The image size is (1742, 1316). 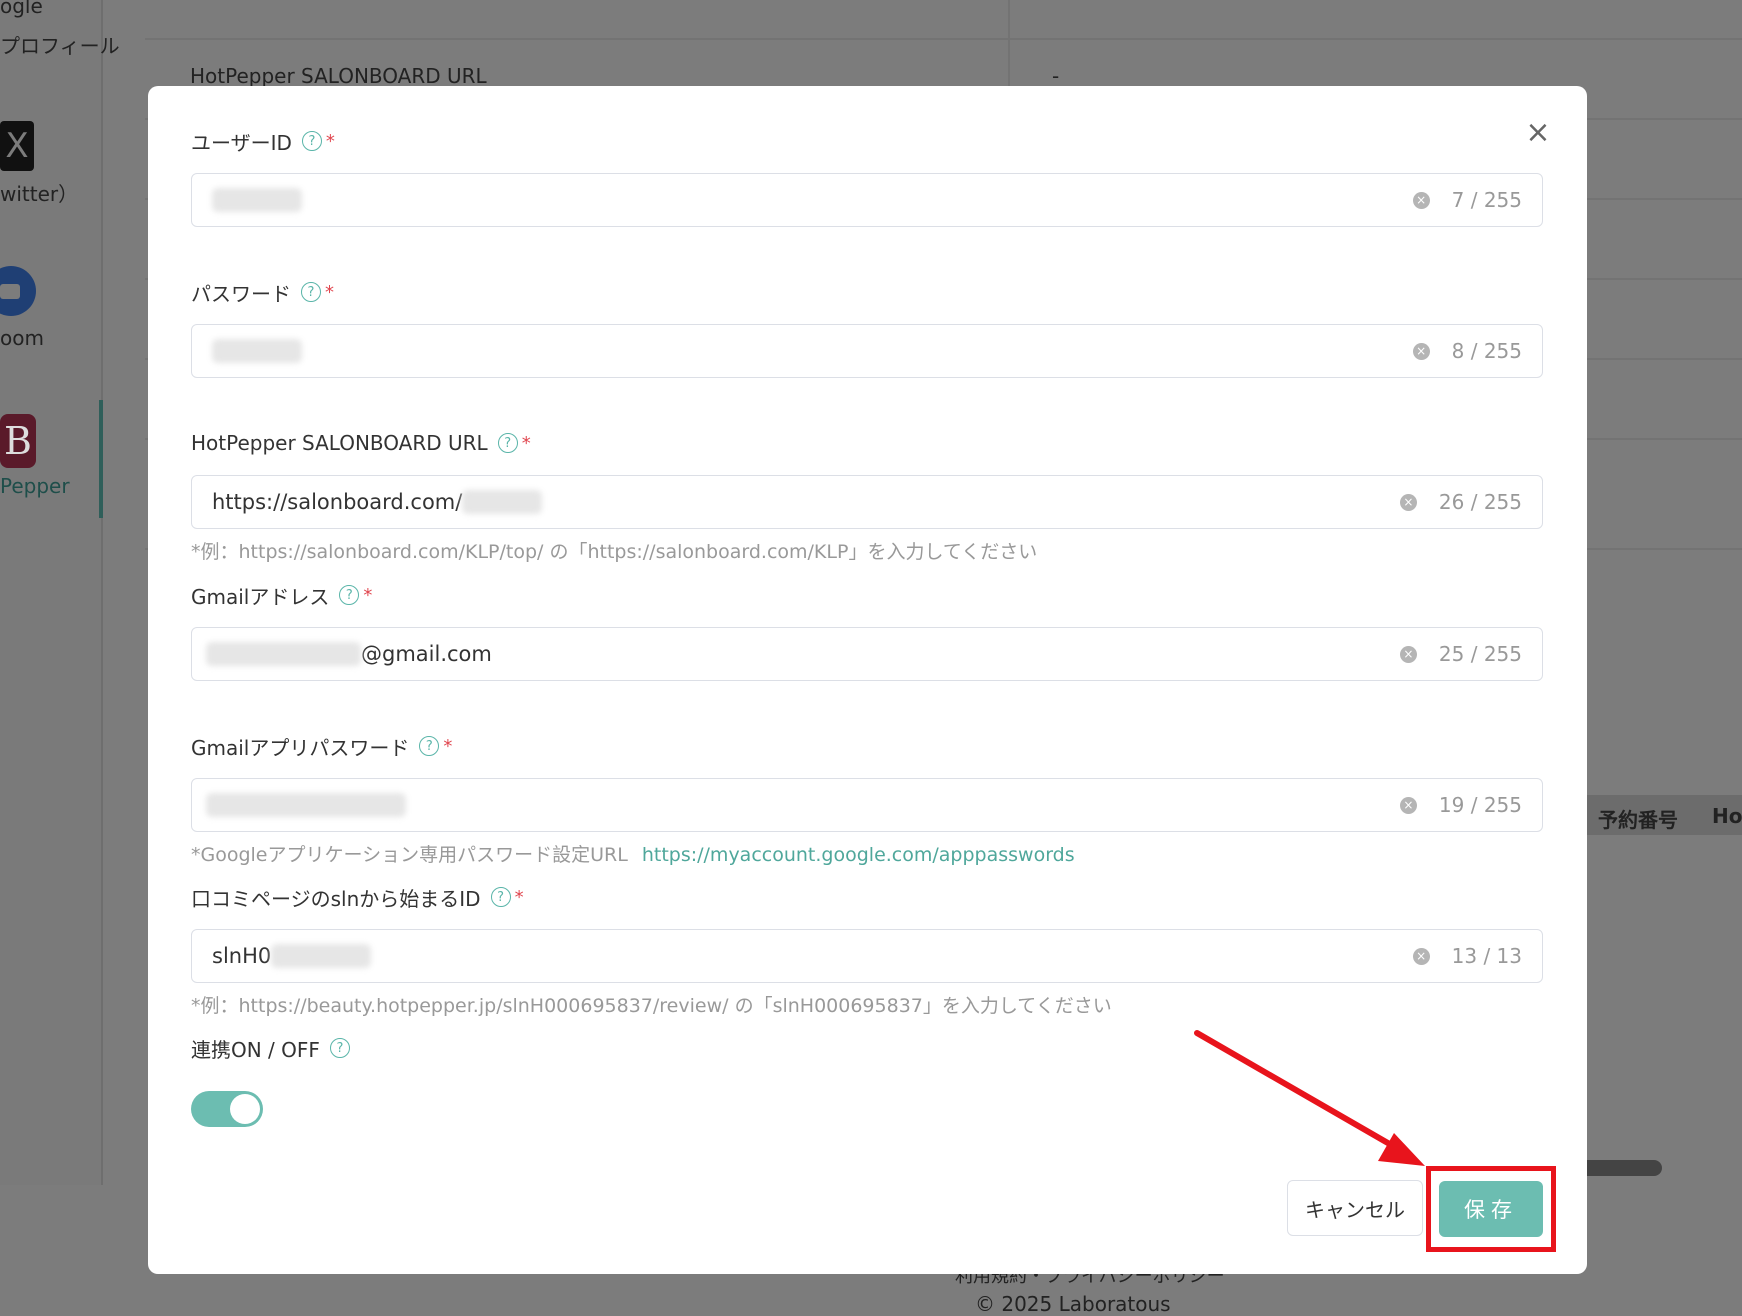 I want to click on user-id-field: ユーザーID ? * × 7 / 255, so click(x=868, y=176).